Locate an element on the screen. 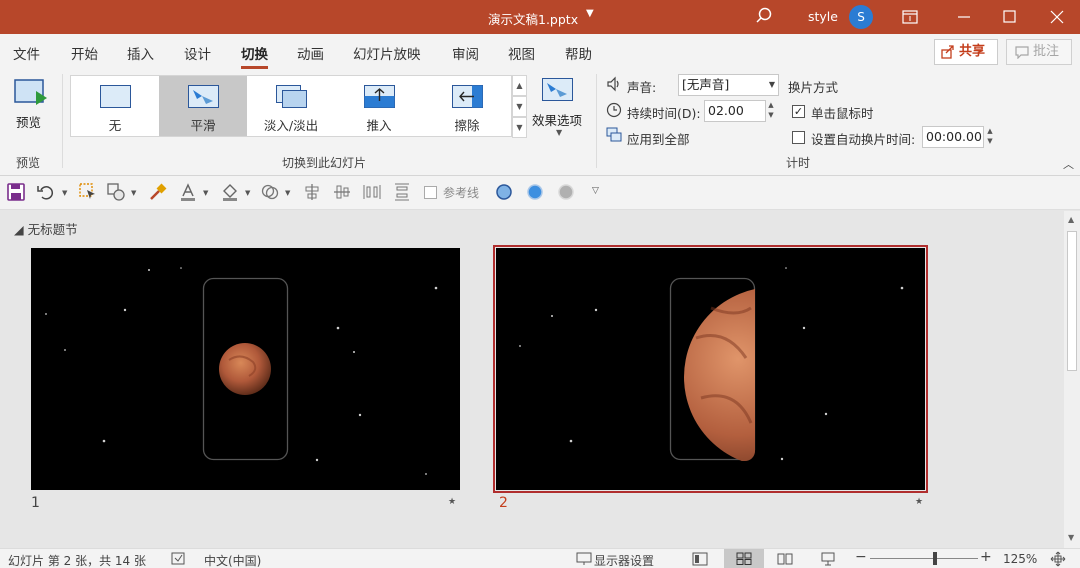 The width and height of the screenshot is (1080, 568). tab-review: 审阅 is located at coordinates (465, 53).